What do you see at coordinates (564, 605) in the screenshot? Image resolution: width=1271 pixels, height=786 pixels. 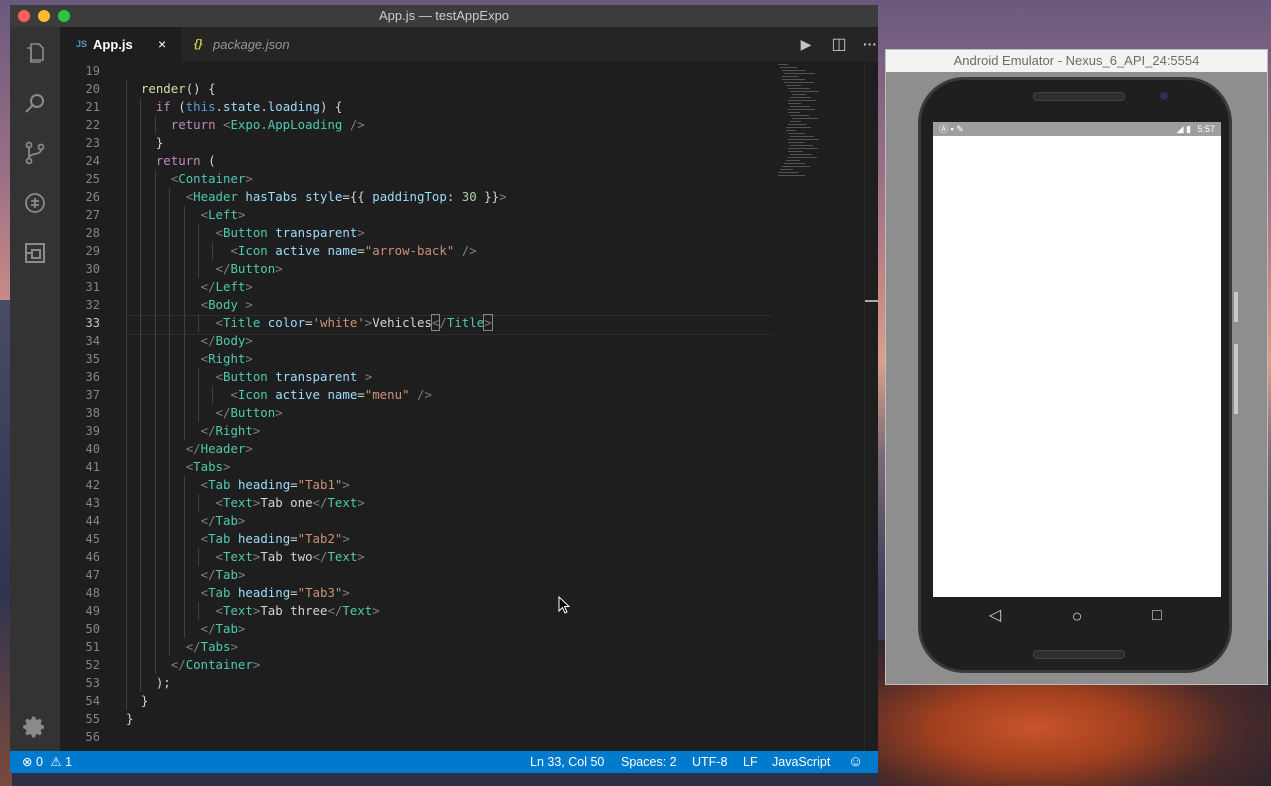 I see `mouse-pointer-icon` at bounding box center [564, 605].